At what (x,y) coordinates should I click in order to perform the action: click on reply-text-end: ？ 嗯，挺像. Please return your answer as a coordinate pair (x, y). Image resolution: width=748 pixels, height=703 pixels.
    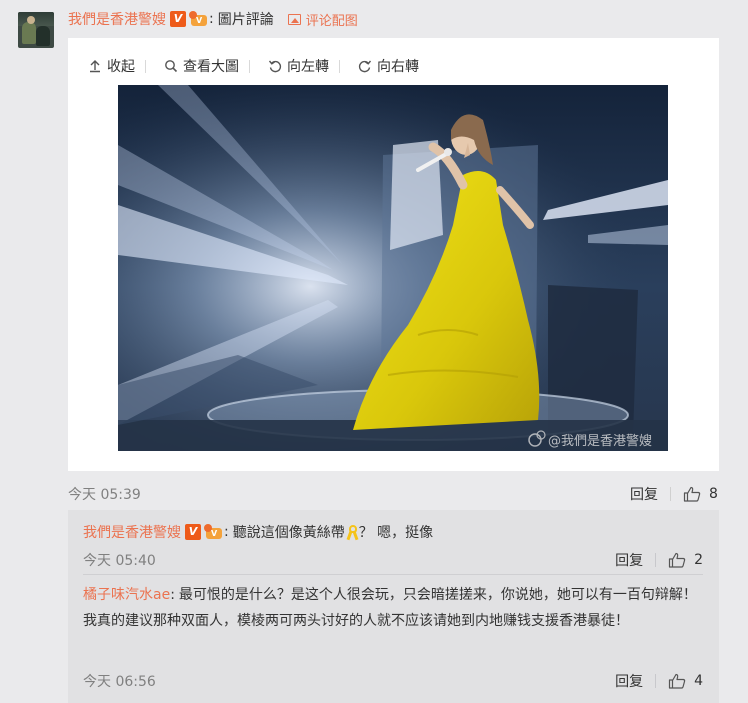
    Looking at the image, I should click on (396, 533).